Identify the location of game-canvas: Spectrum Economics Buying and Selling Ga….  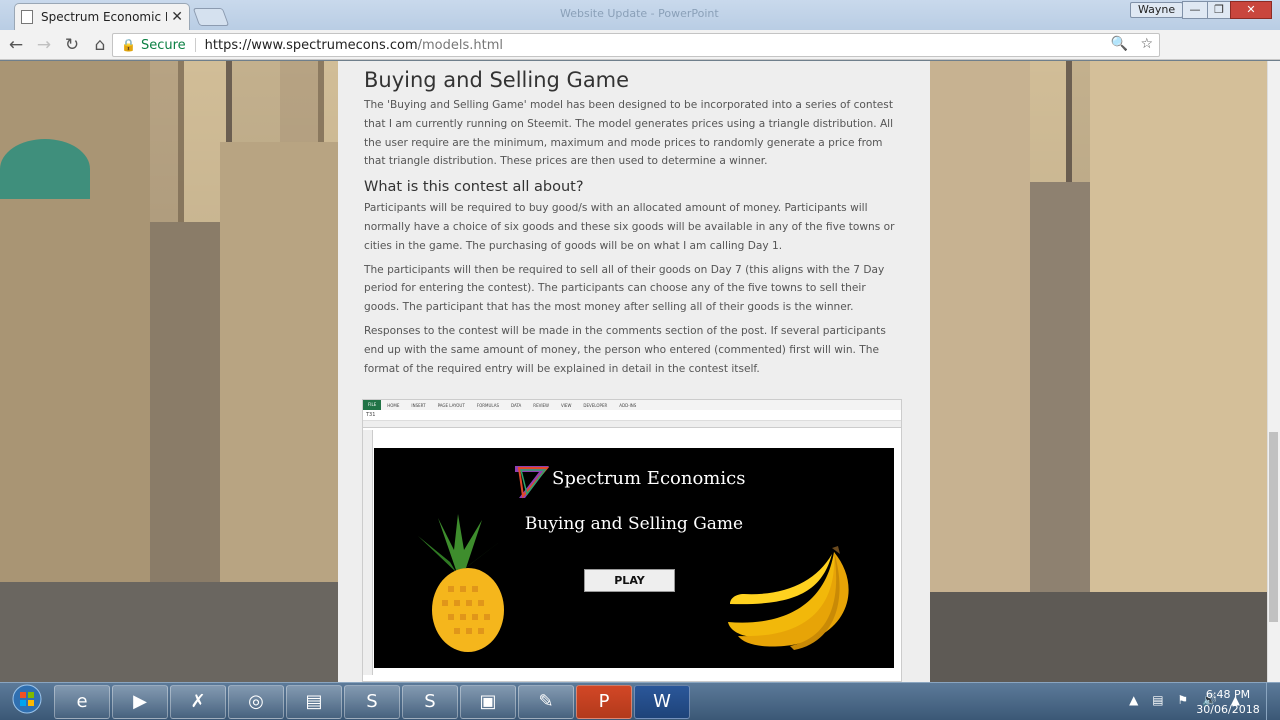
(634, 558).